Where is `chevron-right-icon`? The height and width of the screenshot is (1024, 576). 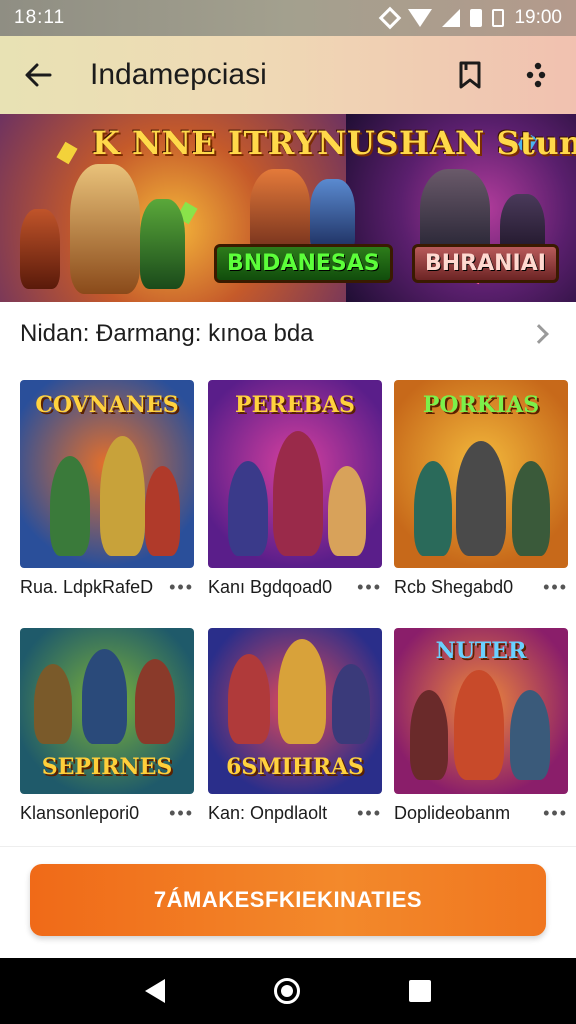 chevron-right-icon is located at coordinates (539, 334).